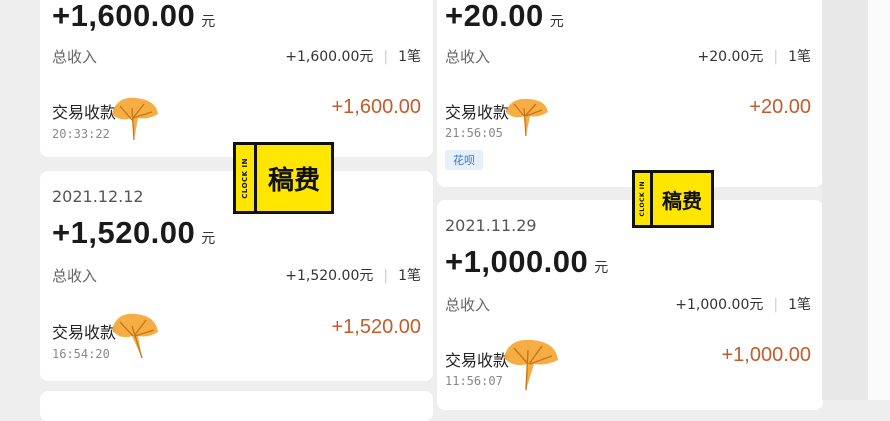 The image size is (890, 421). Describe the element at coordinates (134, 16) in the screenshot. I see `day-total-amount: +1,600.00 元` at that location.